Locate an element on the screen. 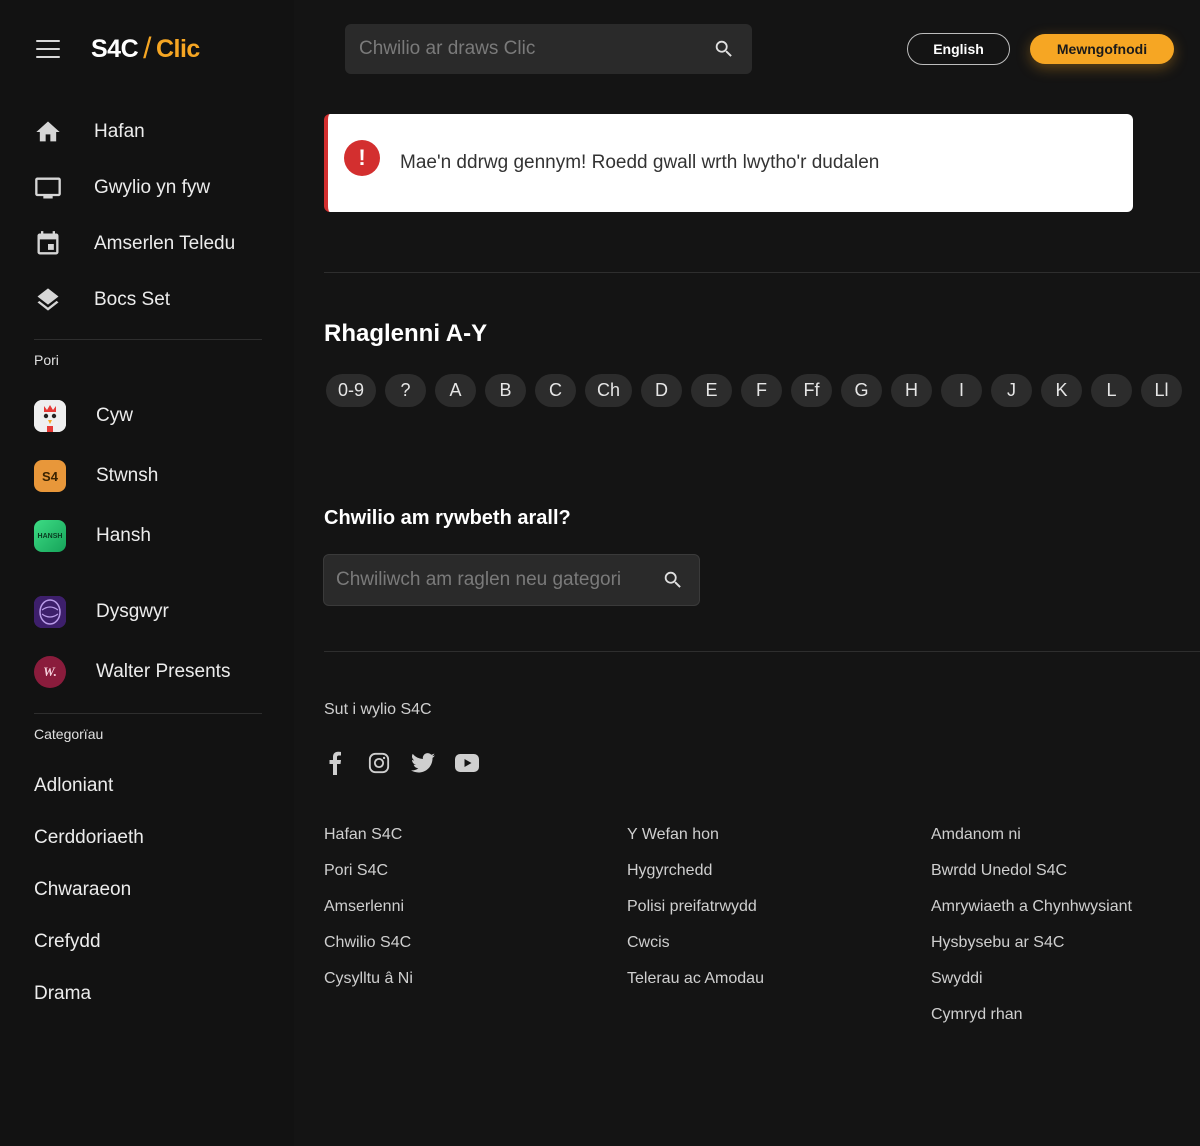 This screenshot has height=1146, width=1200. pori-section-title: Pori is located at coordinates (46, 360).